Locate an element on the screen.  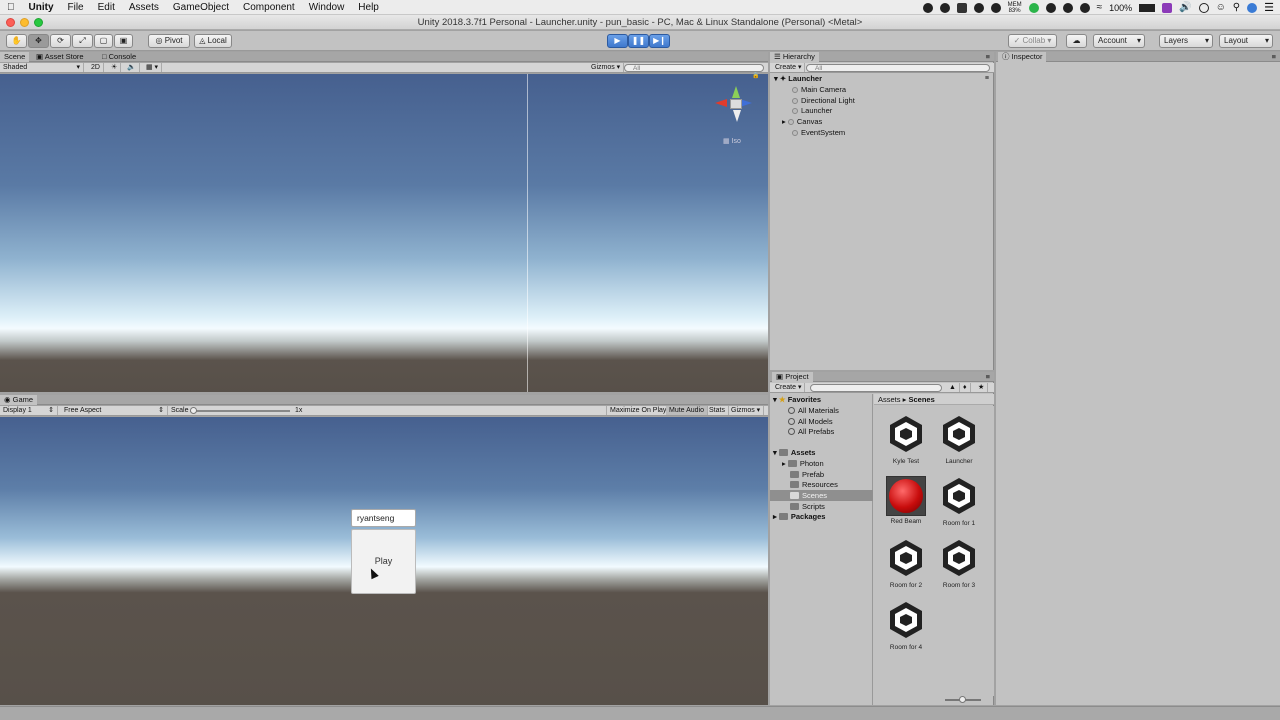
asset-kyle-test: Kyle Test is located at coordinates (906, 439).